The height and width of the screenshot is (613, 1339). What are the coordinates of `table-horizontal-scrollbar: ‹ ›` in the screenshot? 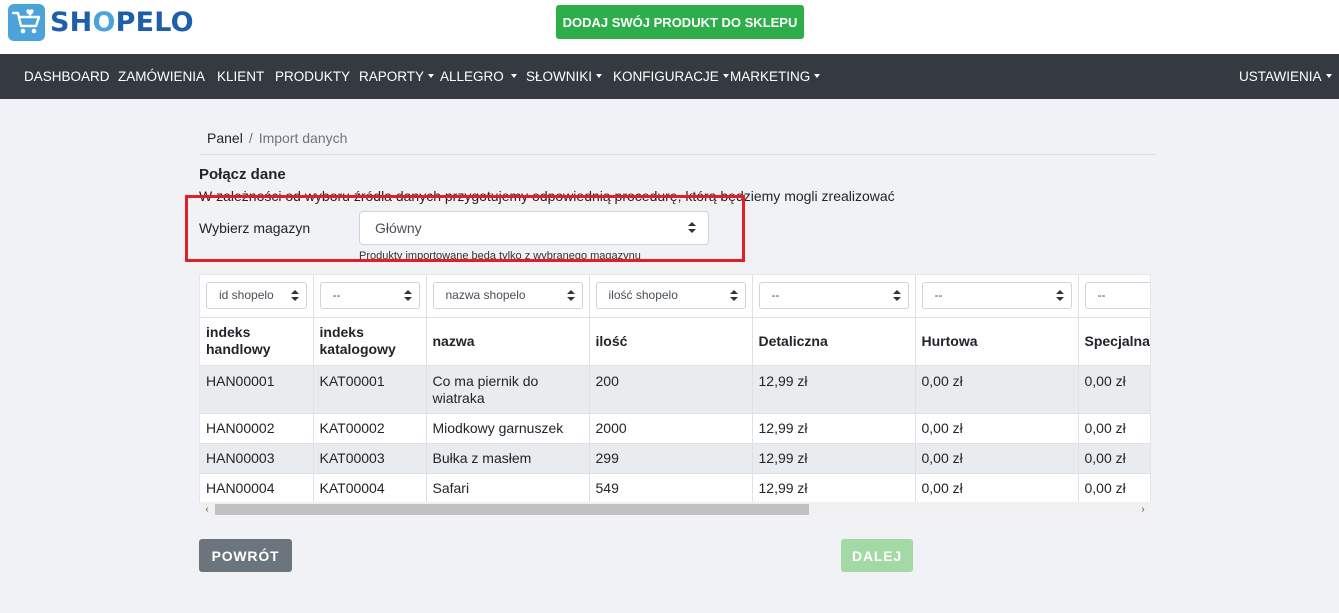 It's located at (675, 509).